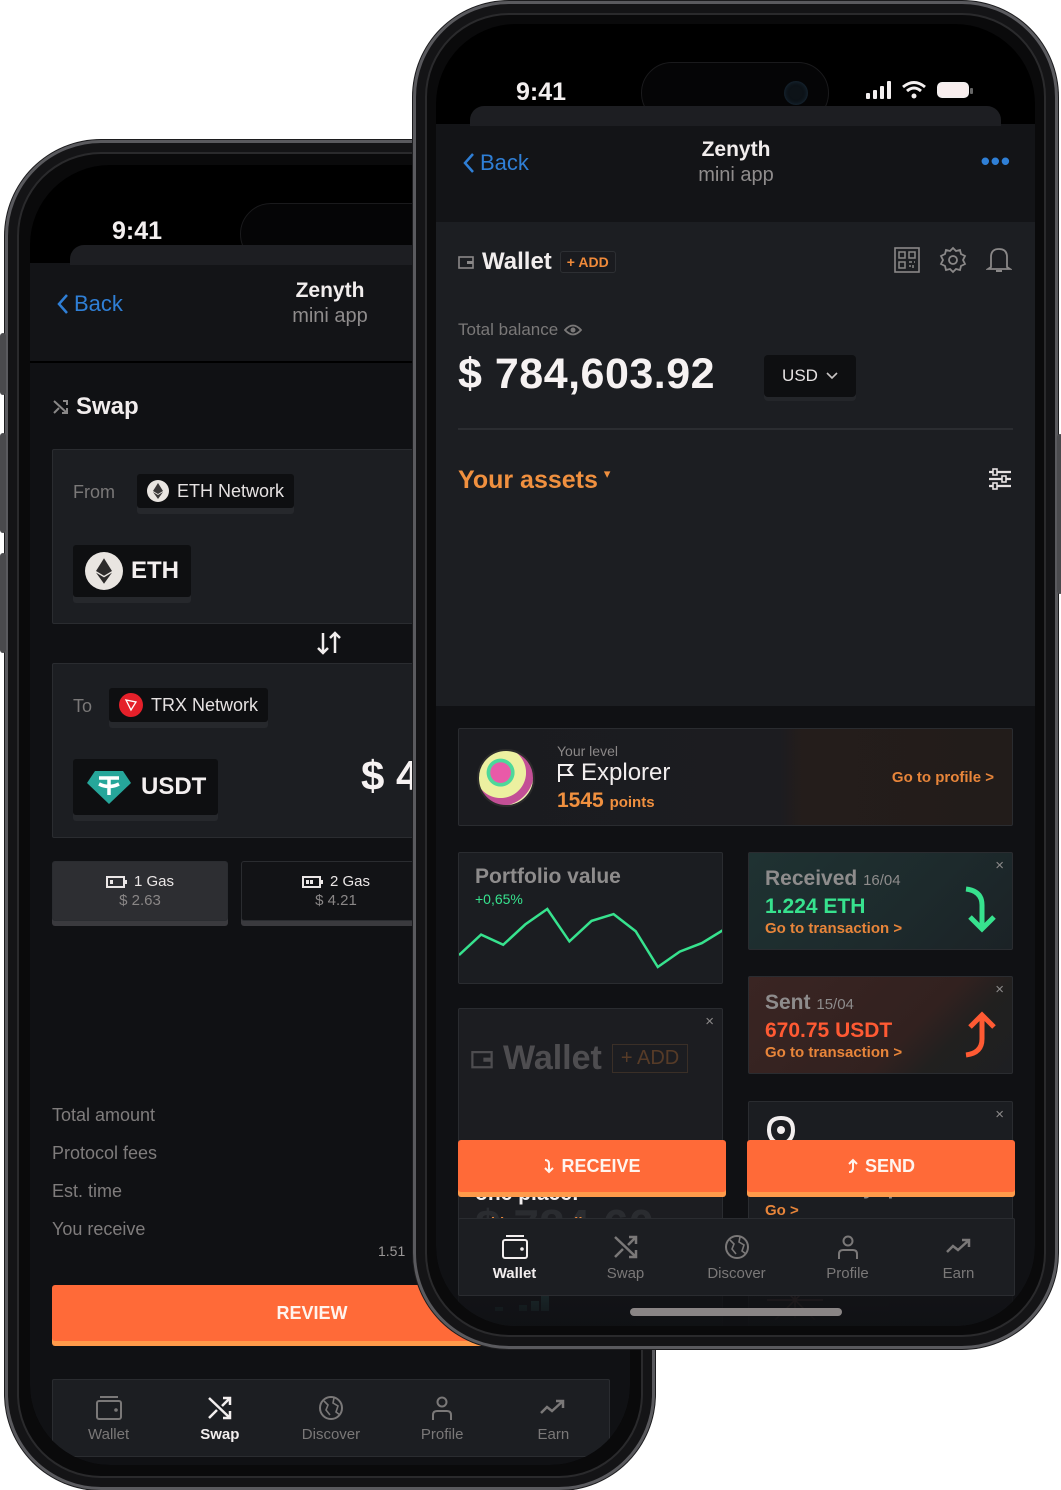 The width and height of the screenshot is (1061, 1490). What do you see at coordinates (736, 1247) in the screenshot?
I see `globe-icon` at bounding box center [736, 1247].